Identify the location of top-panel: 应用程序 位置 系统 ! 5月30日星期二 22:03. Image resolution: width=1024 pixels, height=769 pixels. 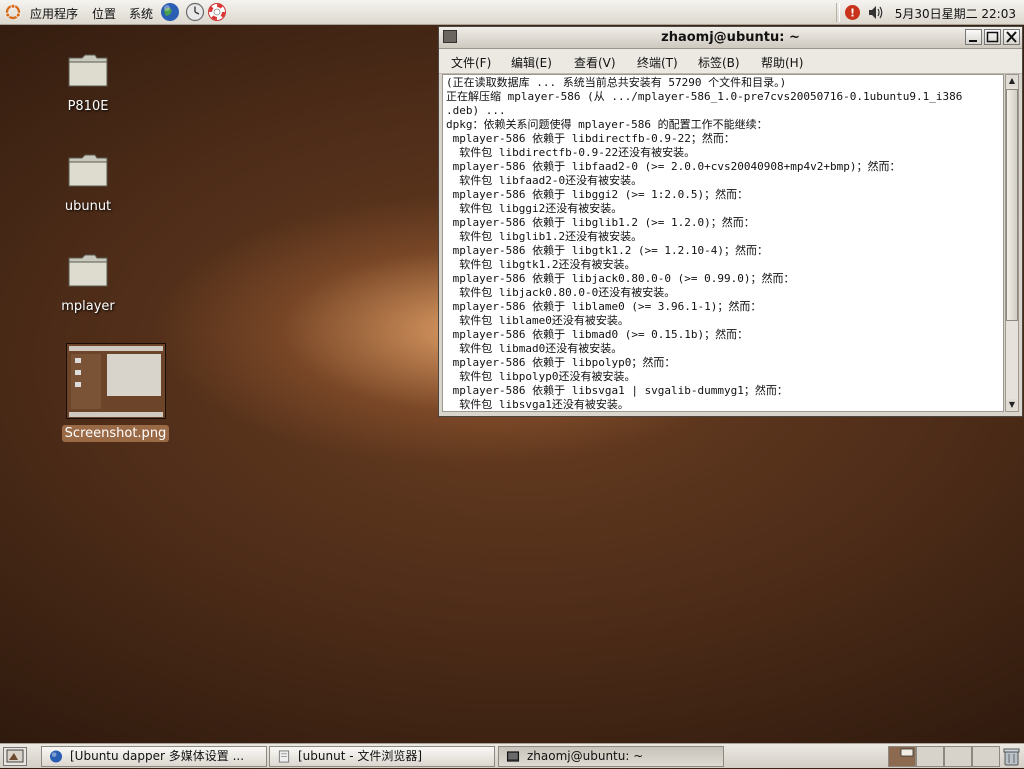
(512, 12).